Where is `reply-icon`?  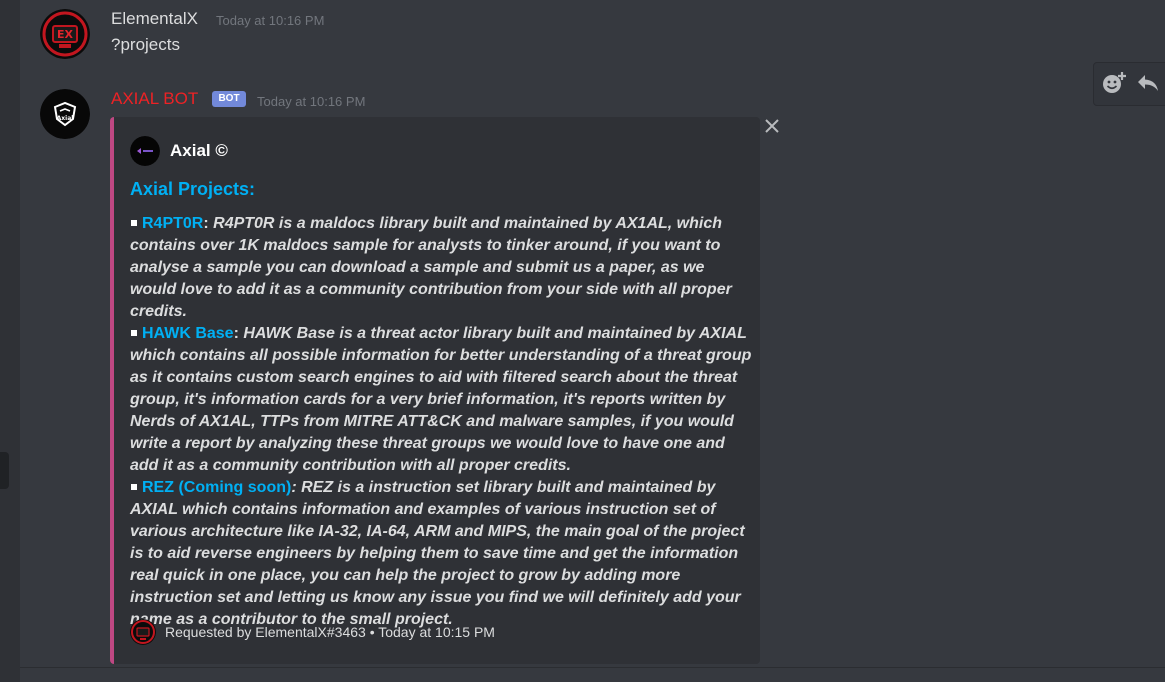 reply-icon is located at coordinates (1148, 83).